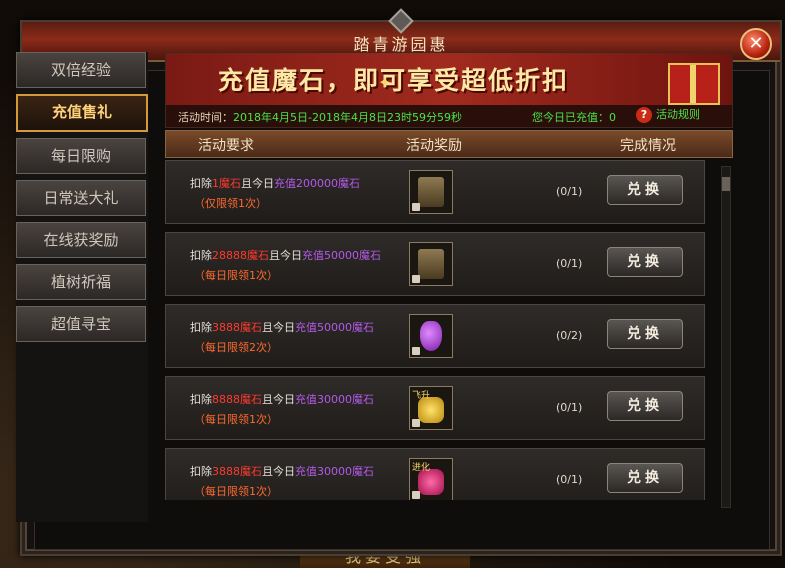 The height and width of the screenshot is (568, 785). I want to click on reward-row: 扣除1魔石且今日充值200000魔石 （仅限领1次） (0/1) 兑换, so click(435, 192).